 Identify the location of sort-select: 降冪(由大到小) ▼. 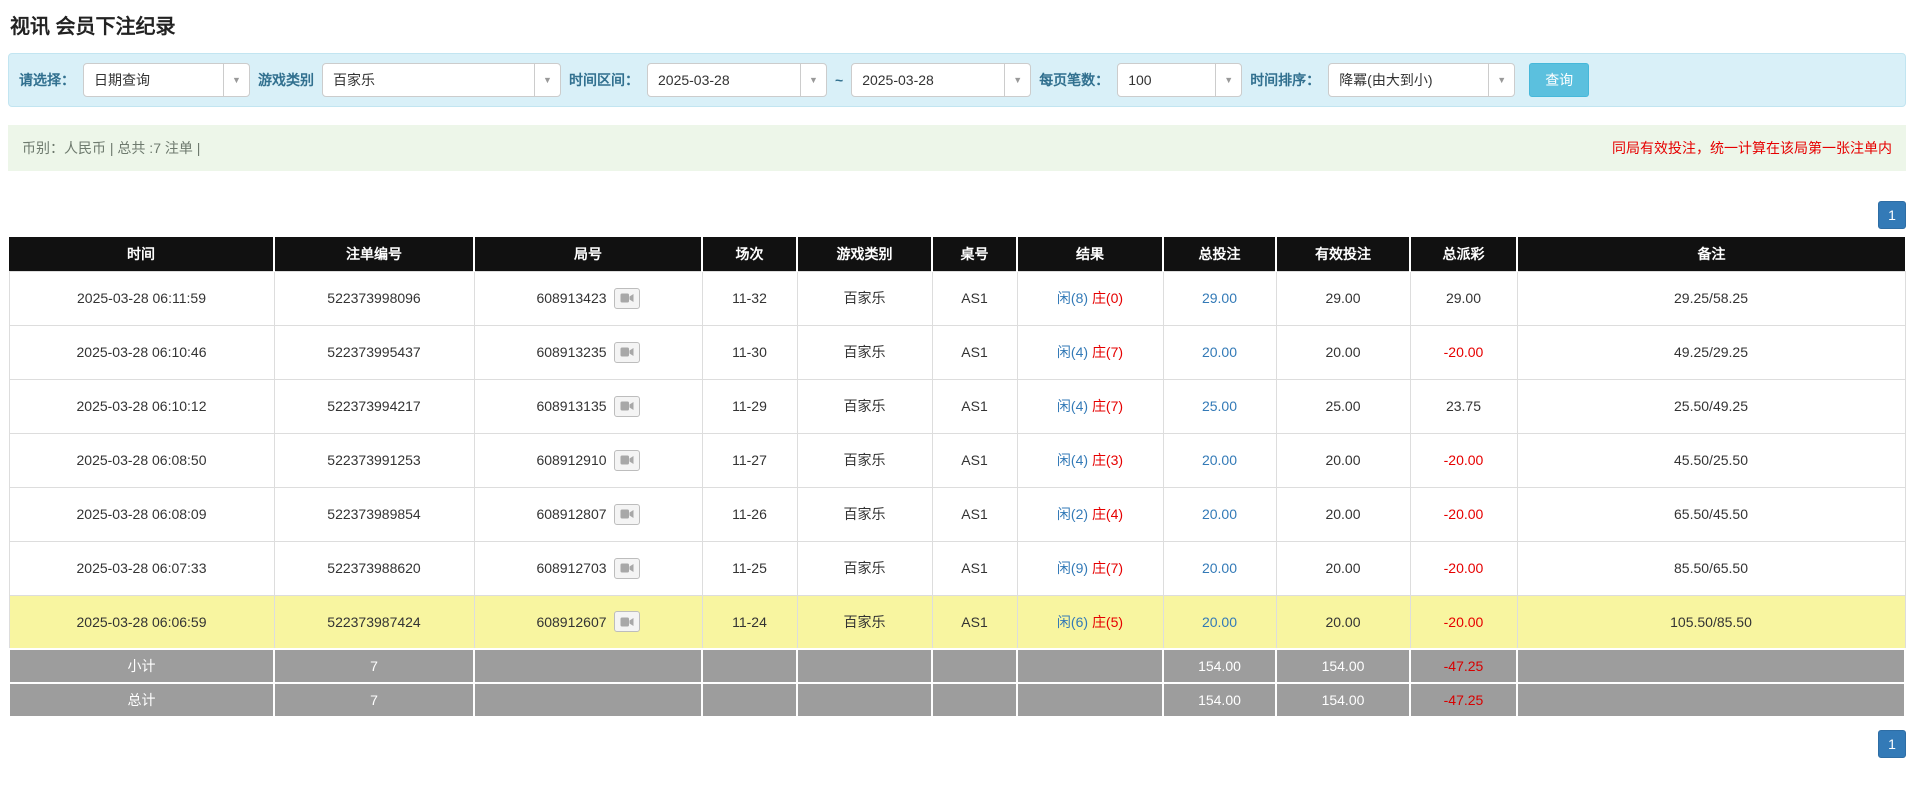
(1422, 80).